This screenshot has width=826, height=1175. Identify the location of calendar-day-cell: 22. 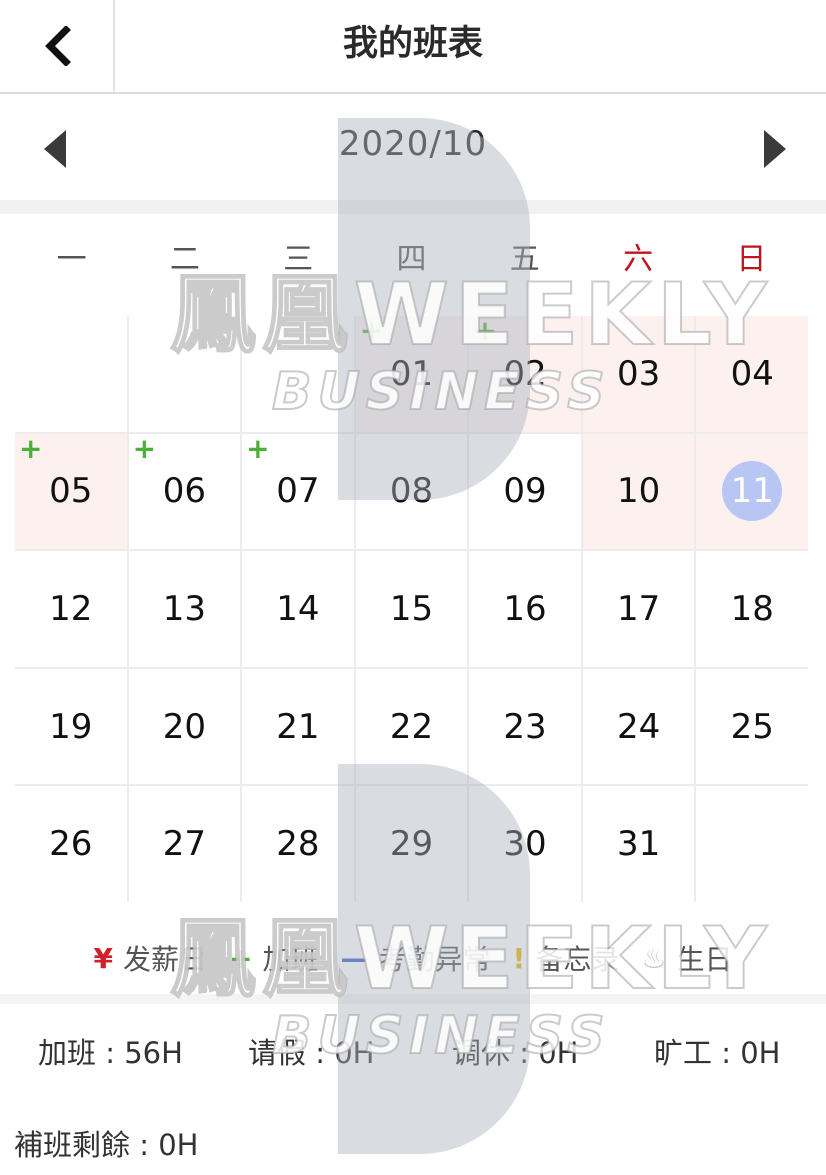
(411, 726).